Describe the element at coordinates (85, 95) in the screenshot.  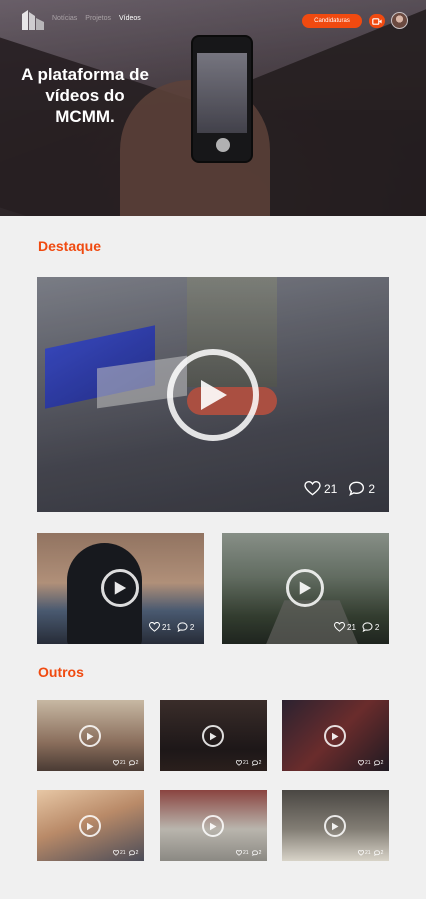
I see `hero-title: A plataforma de vídeos do MCMM.` at that location.